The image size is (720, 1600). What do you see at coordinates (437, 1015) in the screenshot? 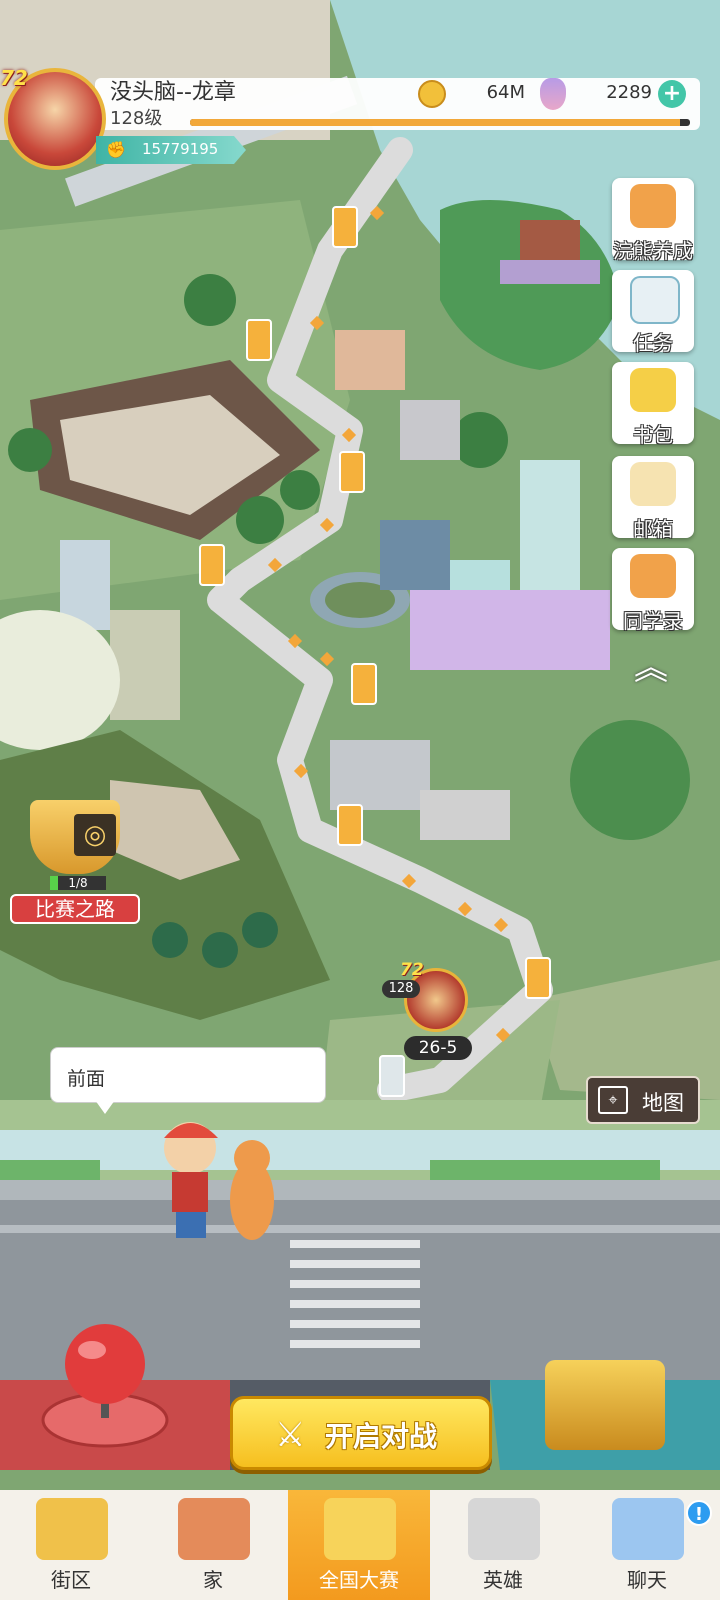
I see `player-map-marker: 72 128 26-5` at bounding box center [437, 1015].